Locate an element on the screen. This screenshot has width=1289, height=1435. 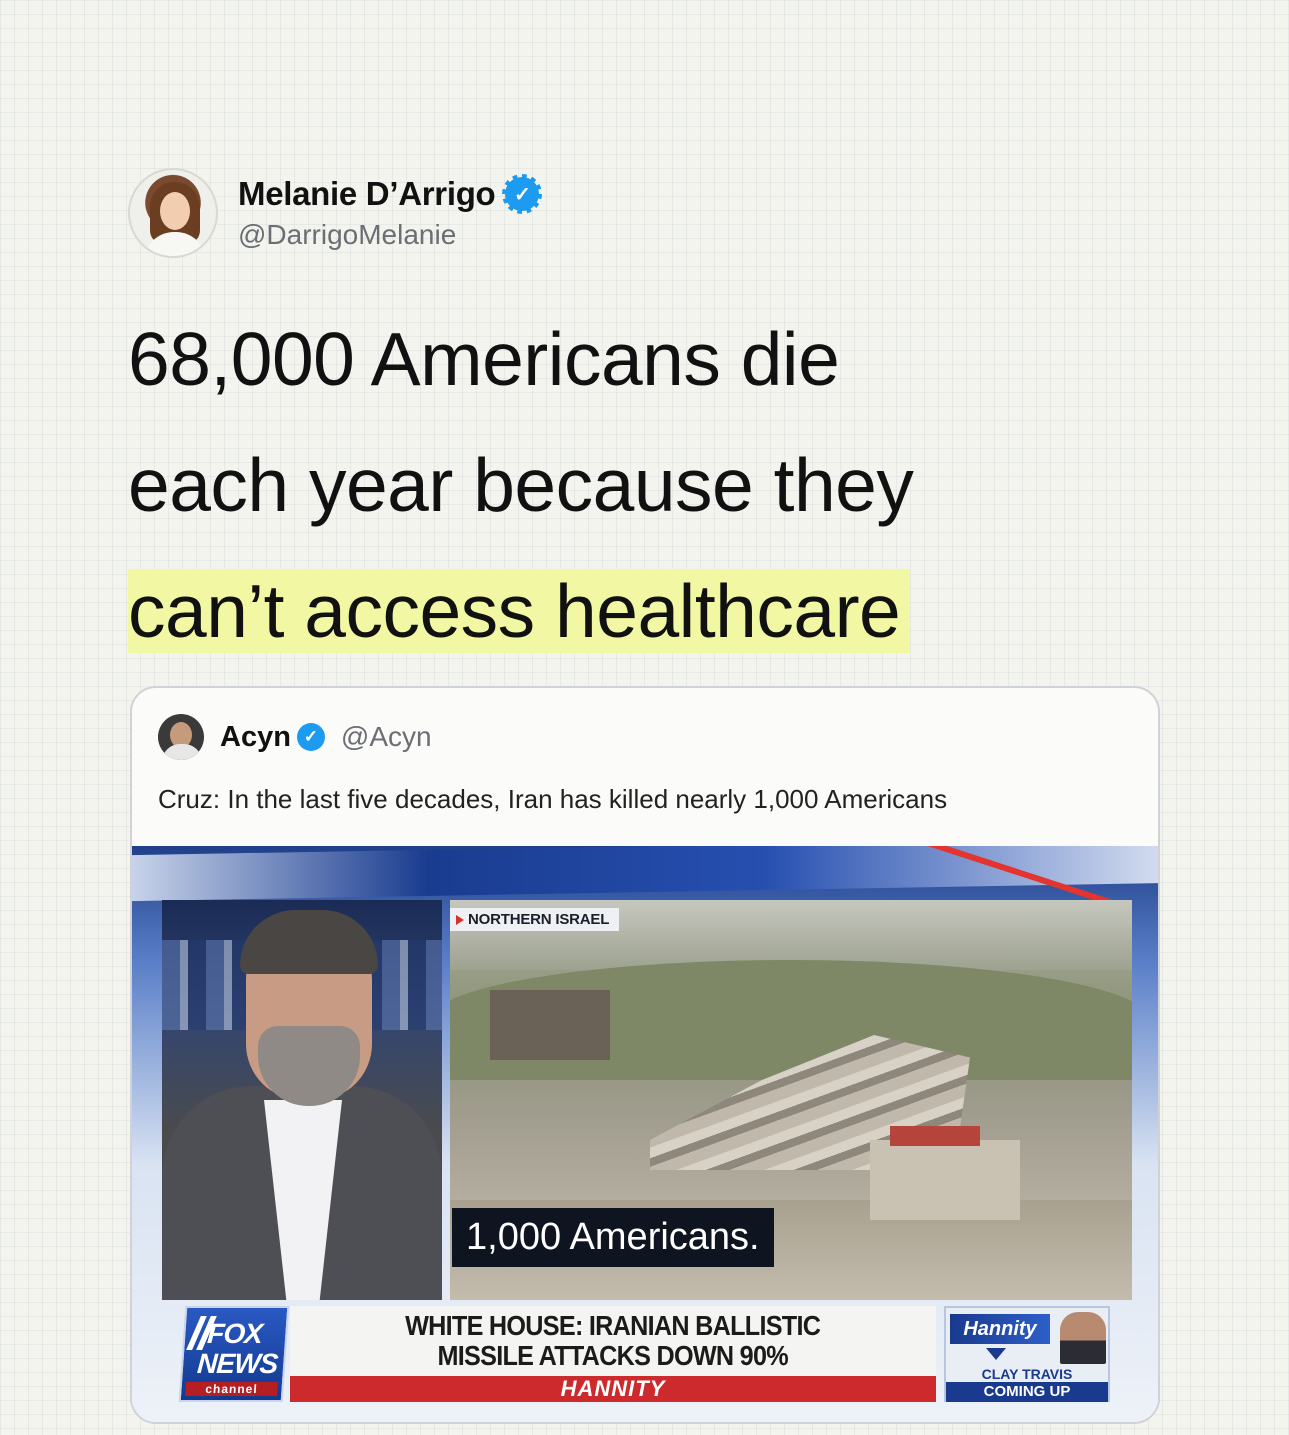
footage-building is located at coordinates (550, 1025).